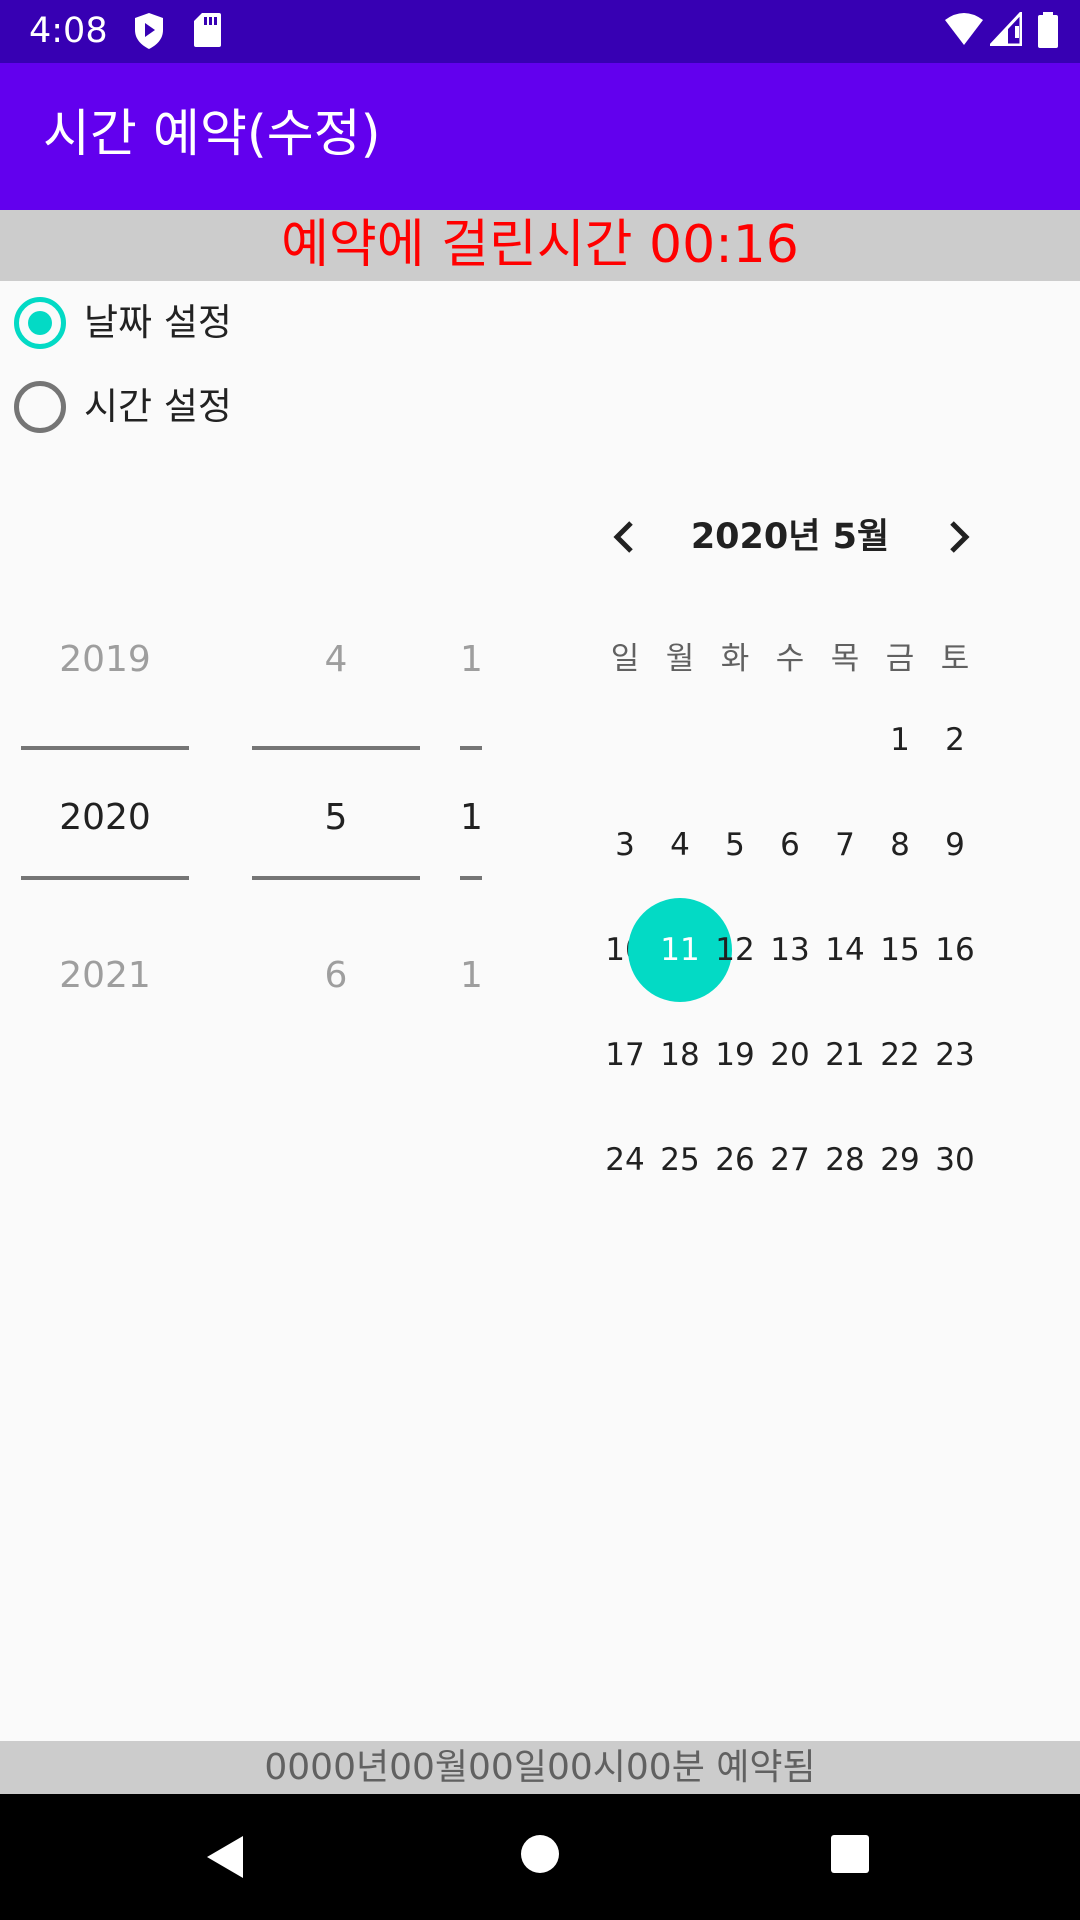  Describe the element at coordinates (955, 740) in the screenshot. I see `calendar-day: 2` at that location.